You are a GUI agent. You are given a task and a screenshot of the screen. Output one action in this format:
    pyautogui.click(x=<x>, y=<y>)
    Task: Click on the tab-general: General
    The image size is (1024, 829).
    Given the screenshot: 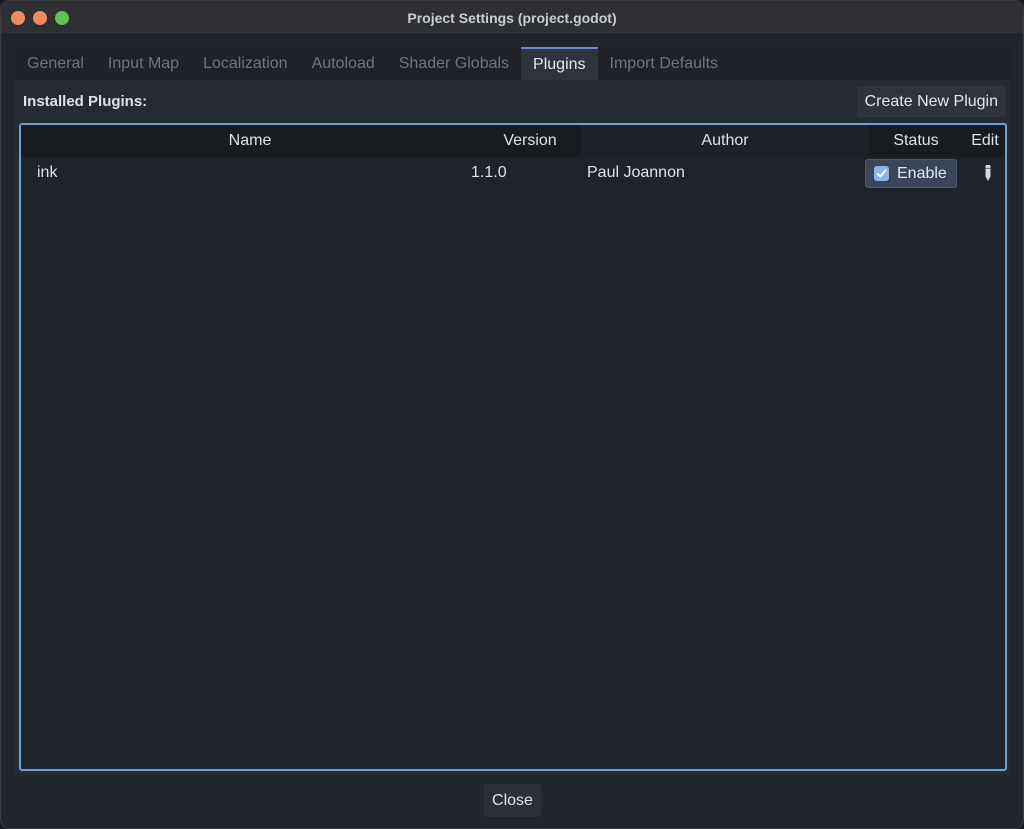 What is the action you would take?
    pyautogui.click(x=55, y=63)
    